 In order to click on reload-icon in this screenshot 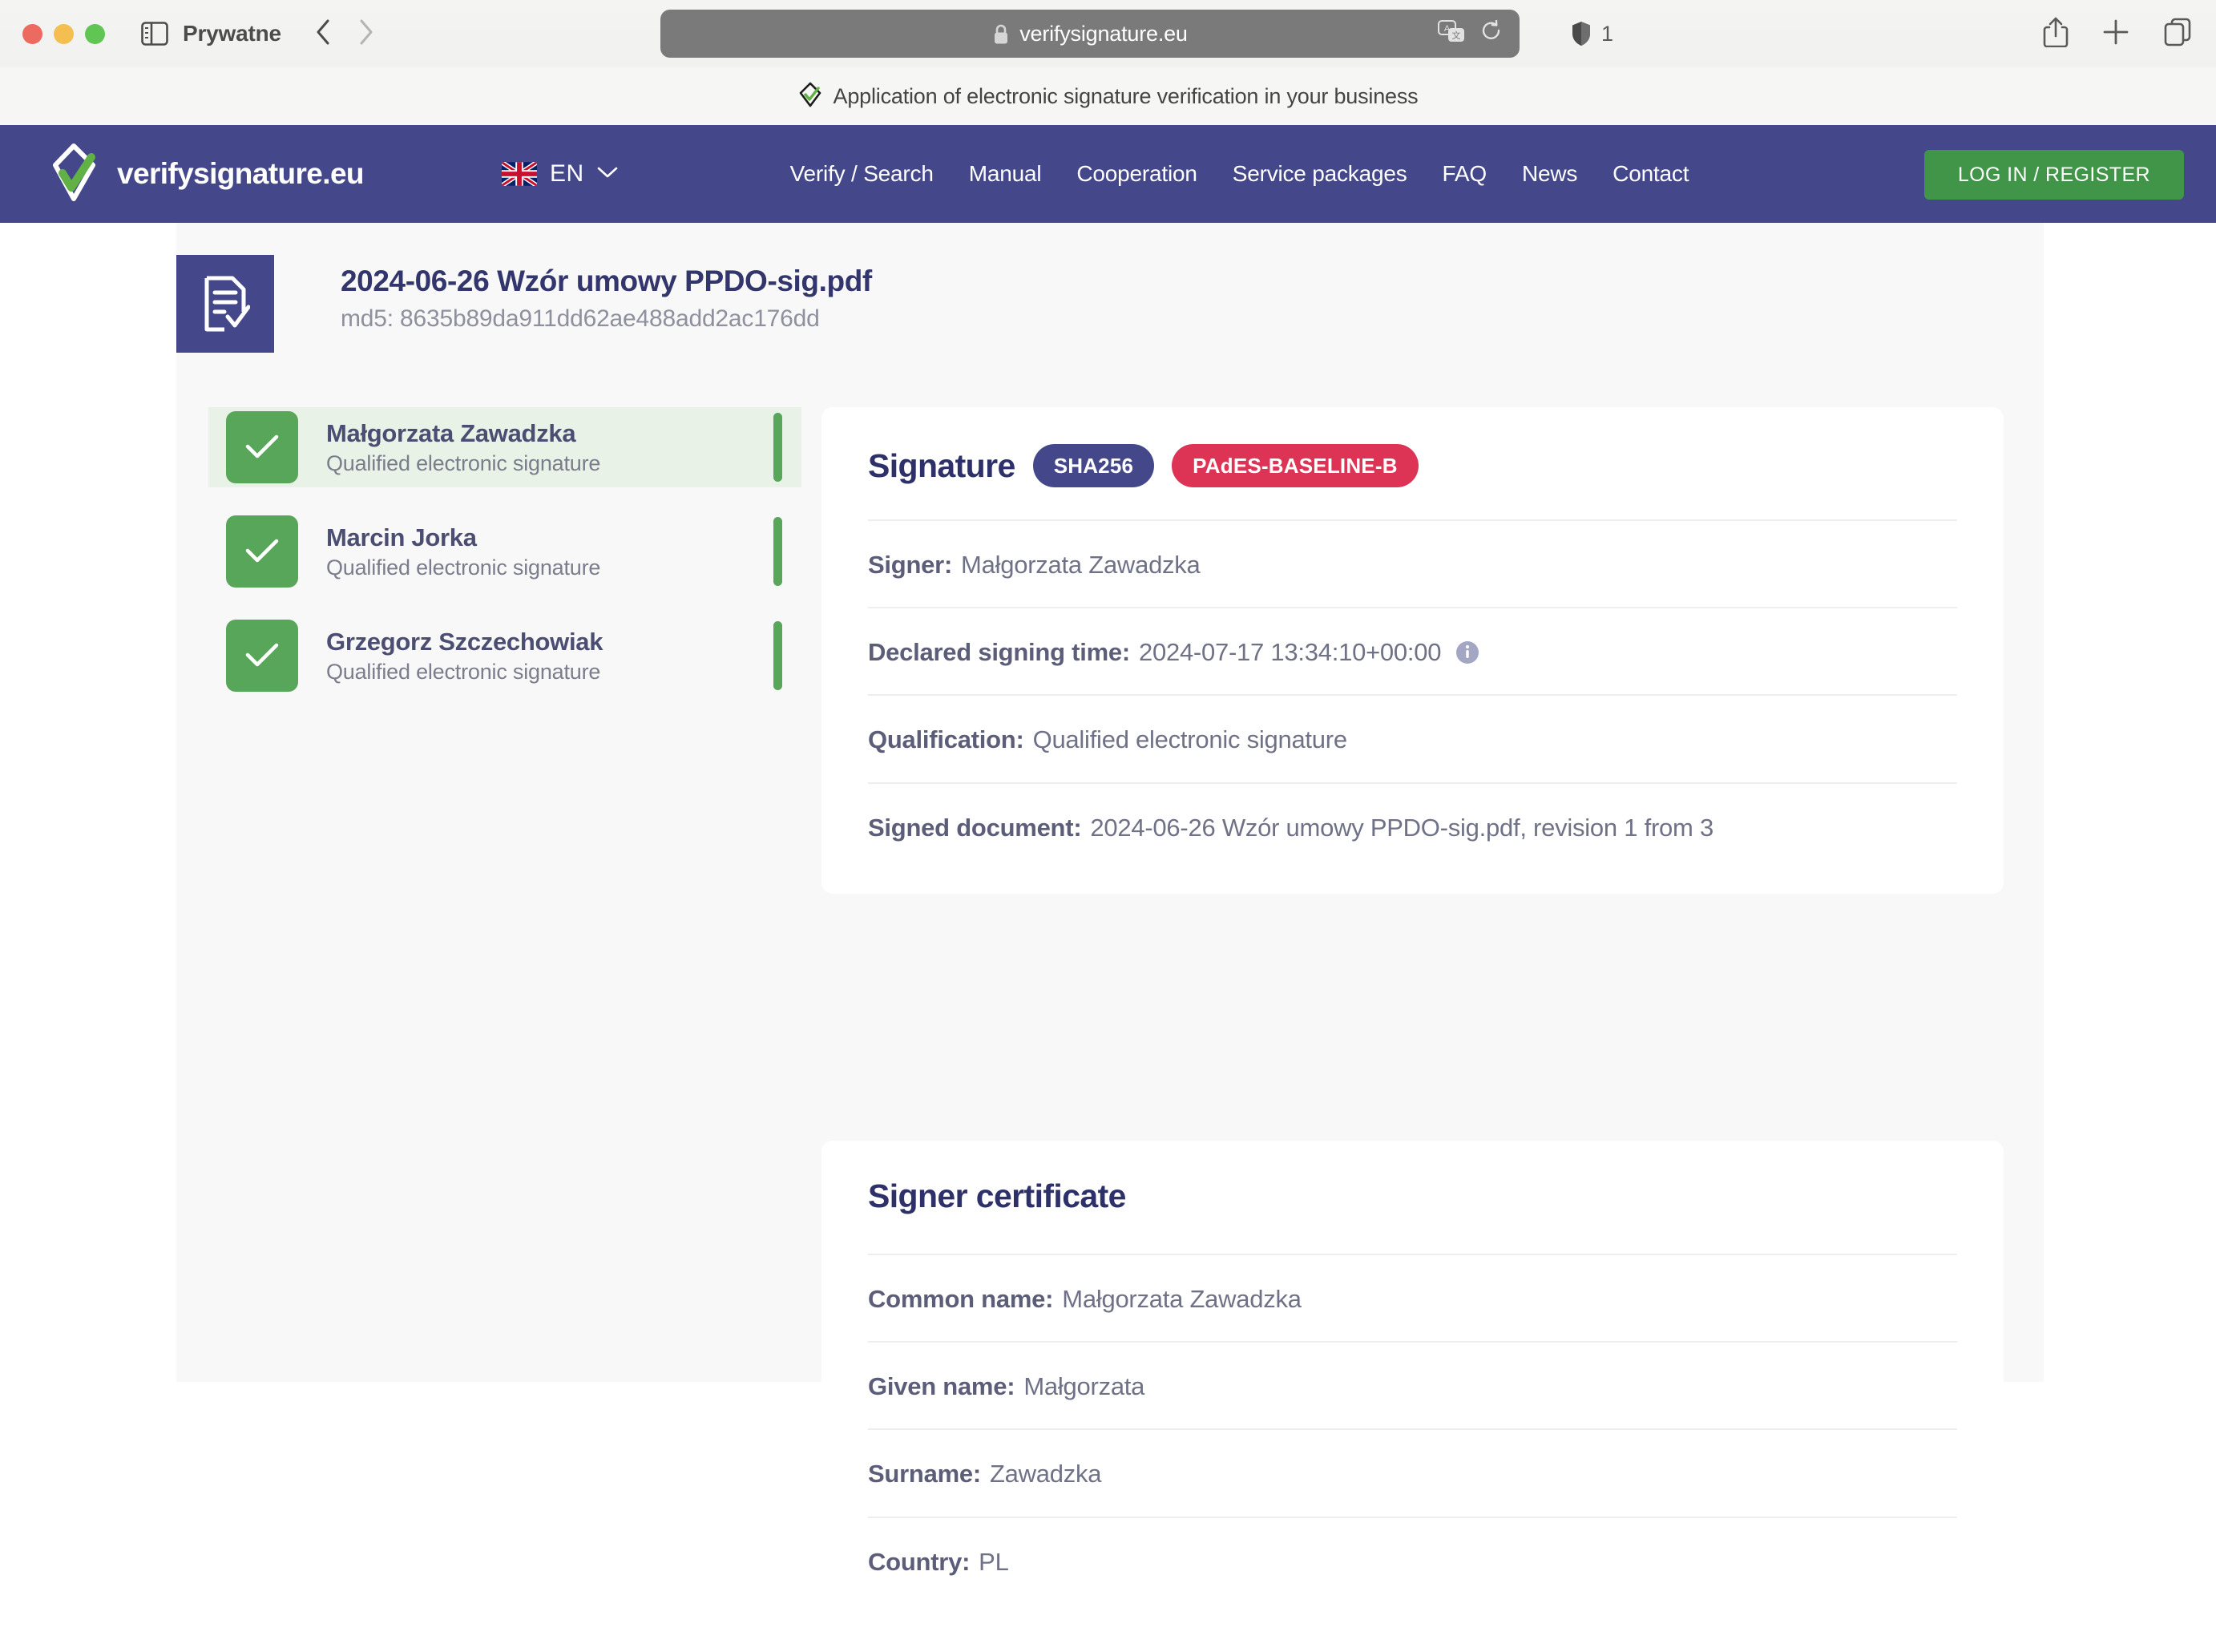, I will do `click(1491, 33)`.